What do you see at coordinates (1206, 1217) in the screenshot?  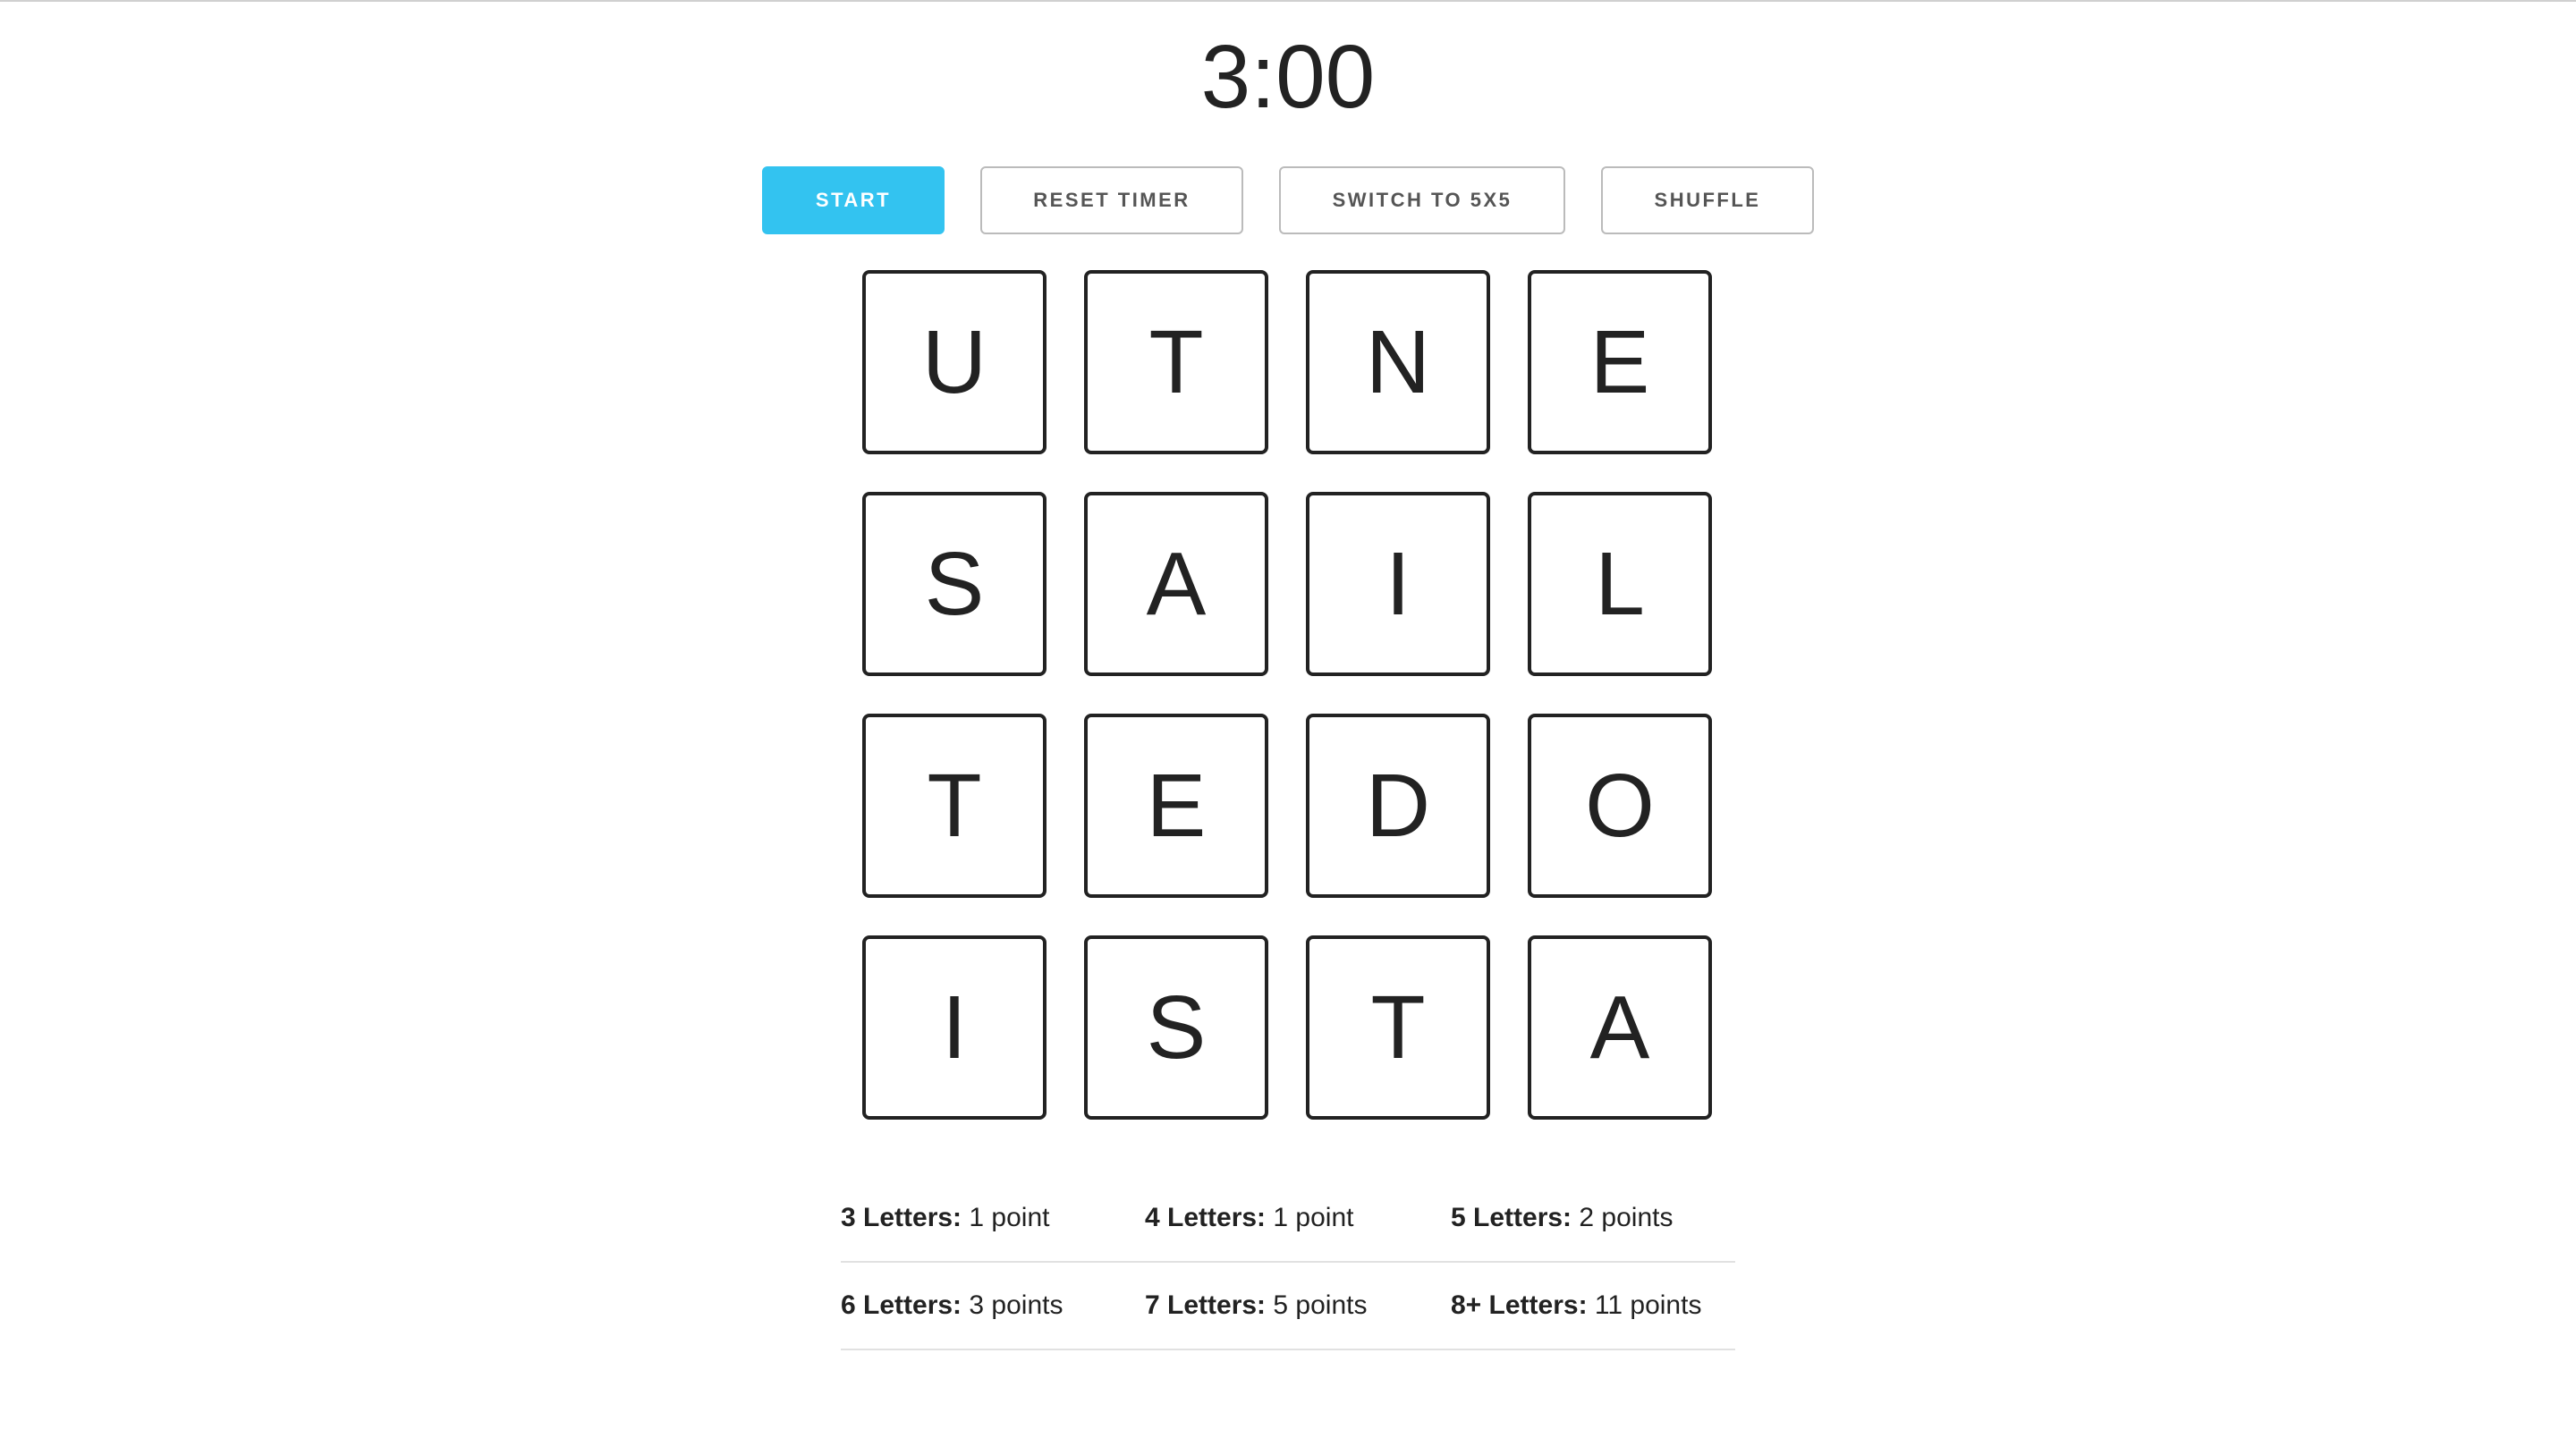 I see `scoring-label: 4 Letters:` at bounding box center [1206, 1217].